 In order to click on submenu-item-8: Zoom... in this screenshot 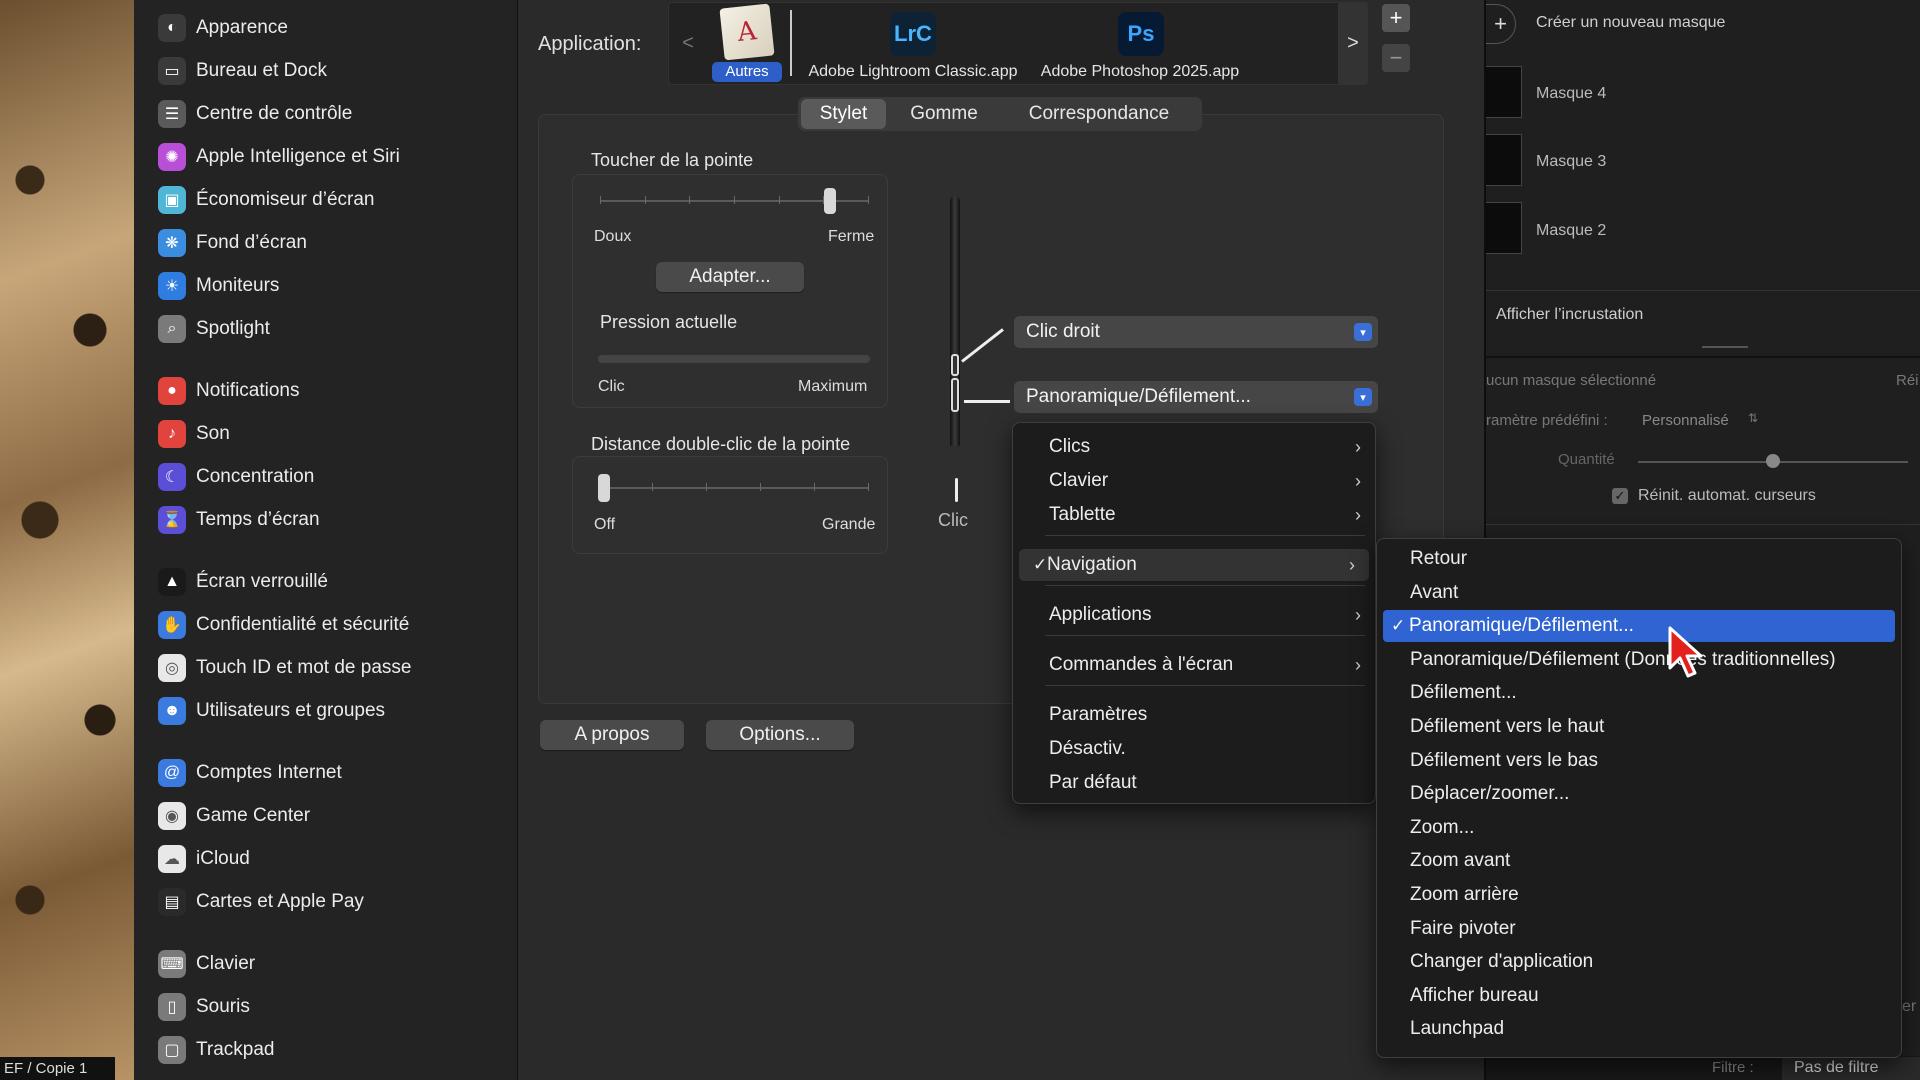, I will do `click(1639, 828)`.